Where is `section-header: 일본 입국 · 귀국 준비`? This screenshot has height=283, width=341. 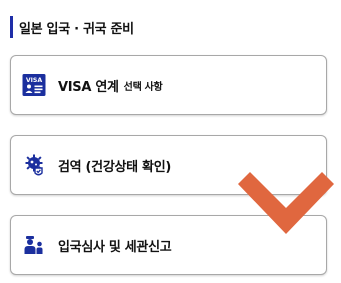 section-header: 일본 입국 · 귀국 준비 is located at coordinates (72, 27).